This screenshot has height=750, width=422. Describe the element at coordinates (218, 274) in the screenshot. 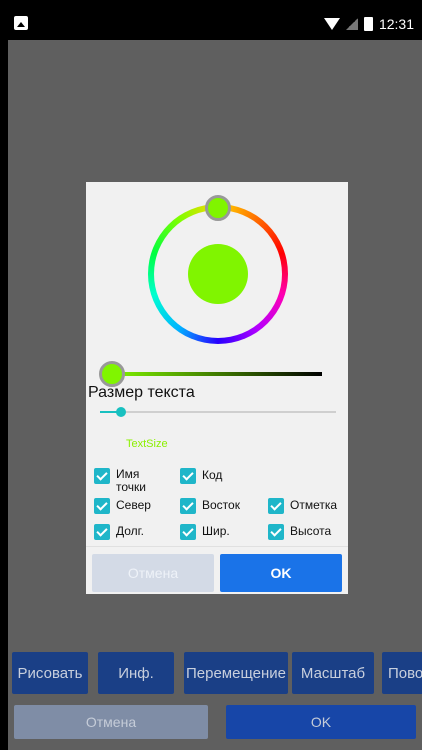

I see `selected-color-preview` at that location.